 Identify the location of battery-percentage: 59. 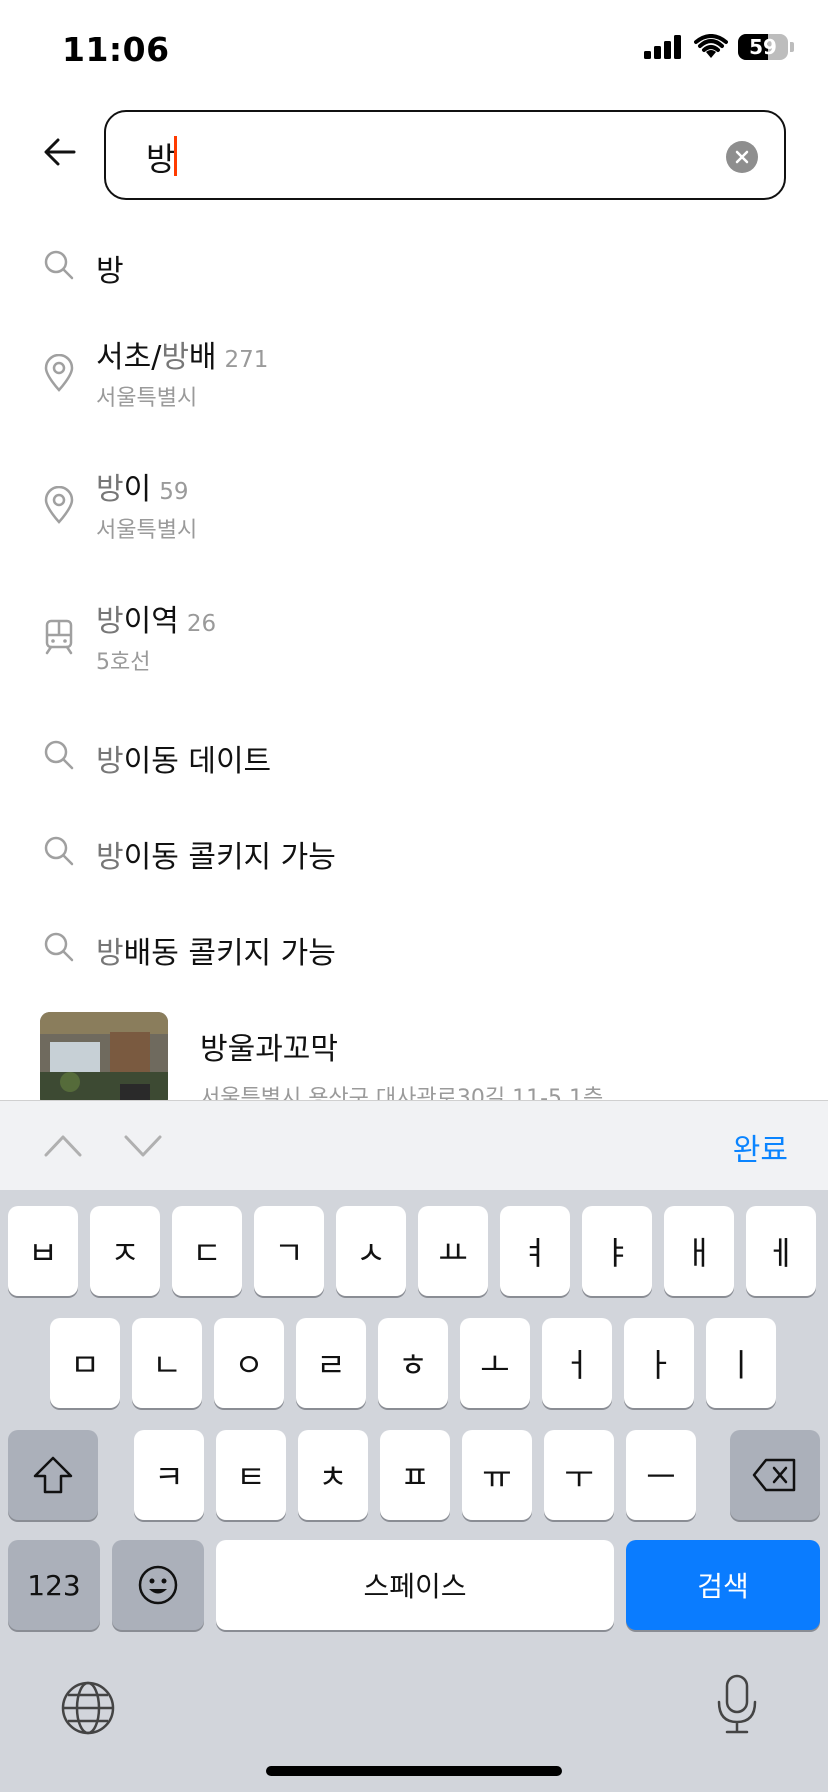
(763, 47).